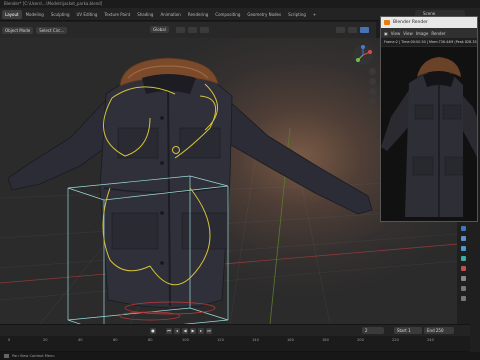 Image resolution: width=480 pixels, height=360 pixels. What do you see at coordinates (340, 30) in the screenshot?
I see `overlays-icon` at bounding box center [340, 30].